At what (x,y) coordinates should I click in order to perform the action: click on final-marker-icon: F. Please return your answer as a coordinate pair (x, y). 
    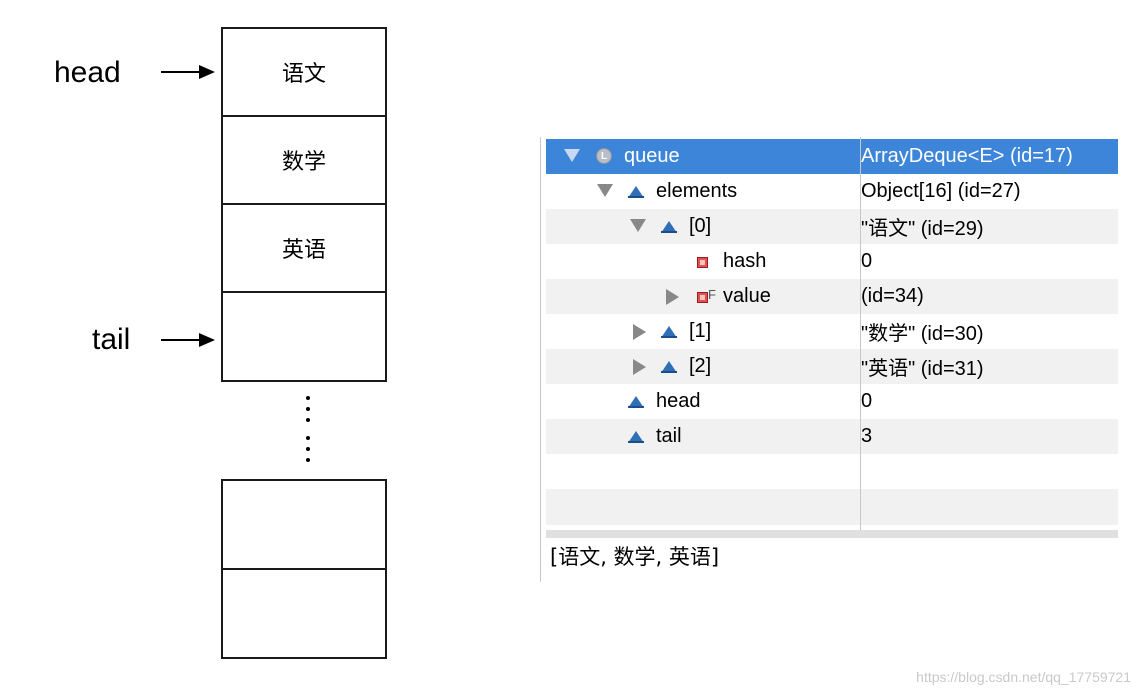
    Looking at the image, I should click on (712, 294).